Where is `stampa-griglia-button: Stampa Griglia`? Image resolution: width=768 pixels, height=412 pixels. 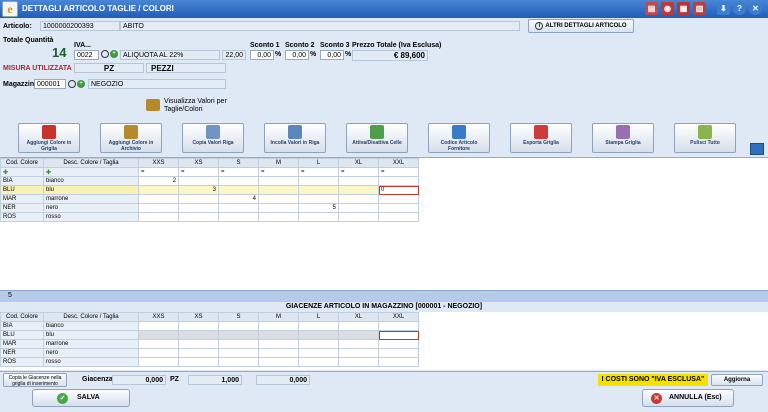
stampa-griglia-button: Stampa Griglia is located at coordinates (623, 138).